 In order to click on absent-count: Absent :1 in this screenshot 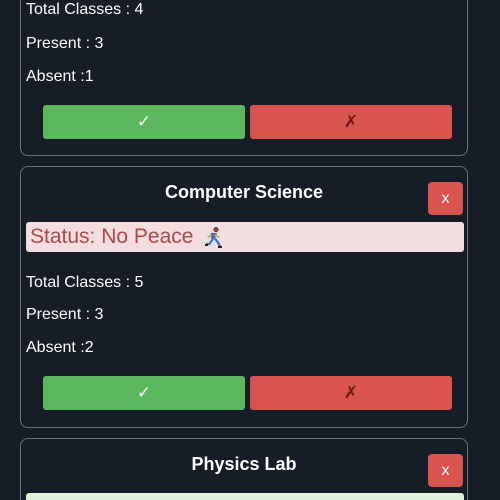, I will do `click(60, 76)`.